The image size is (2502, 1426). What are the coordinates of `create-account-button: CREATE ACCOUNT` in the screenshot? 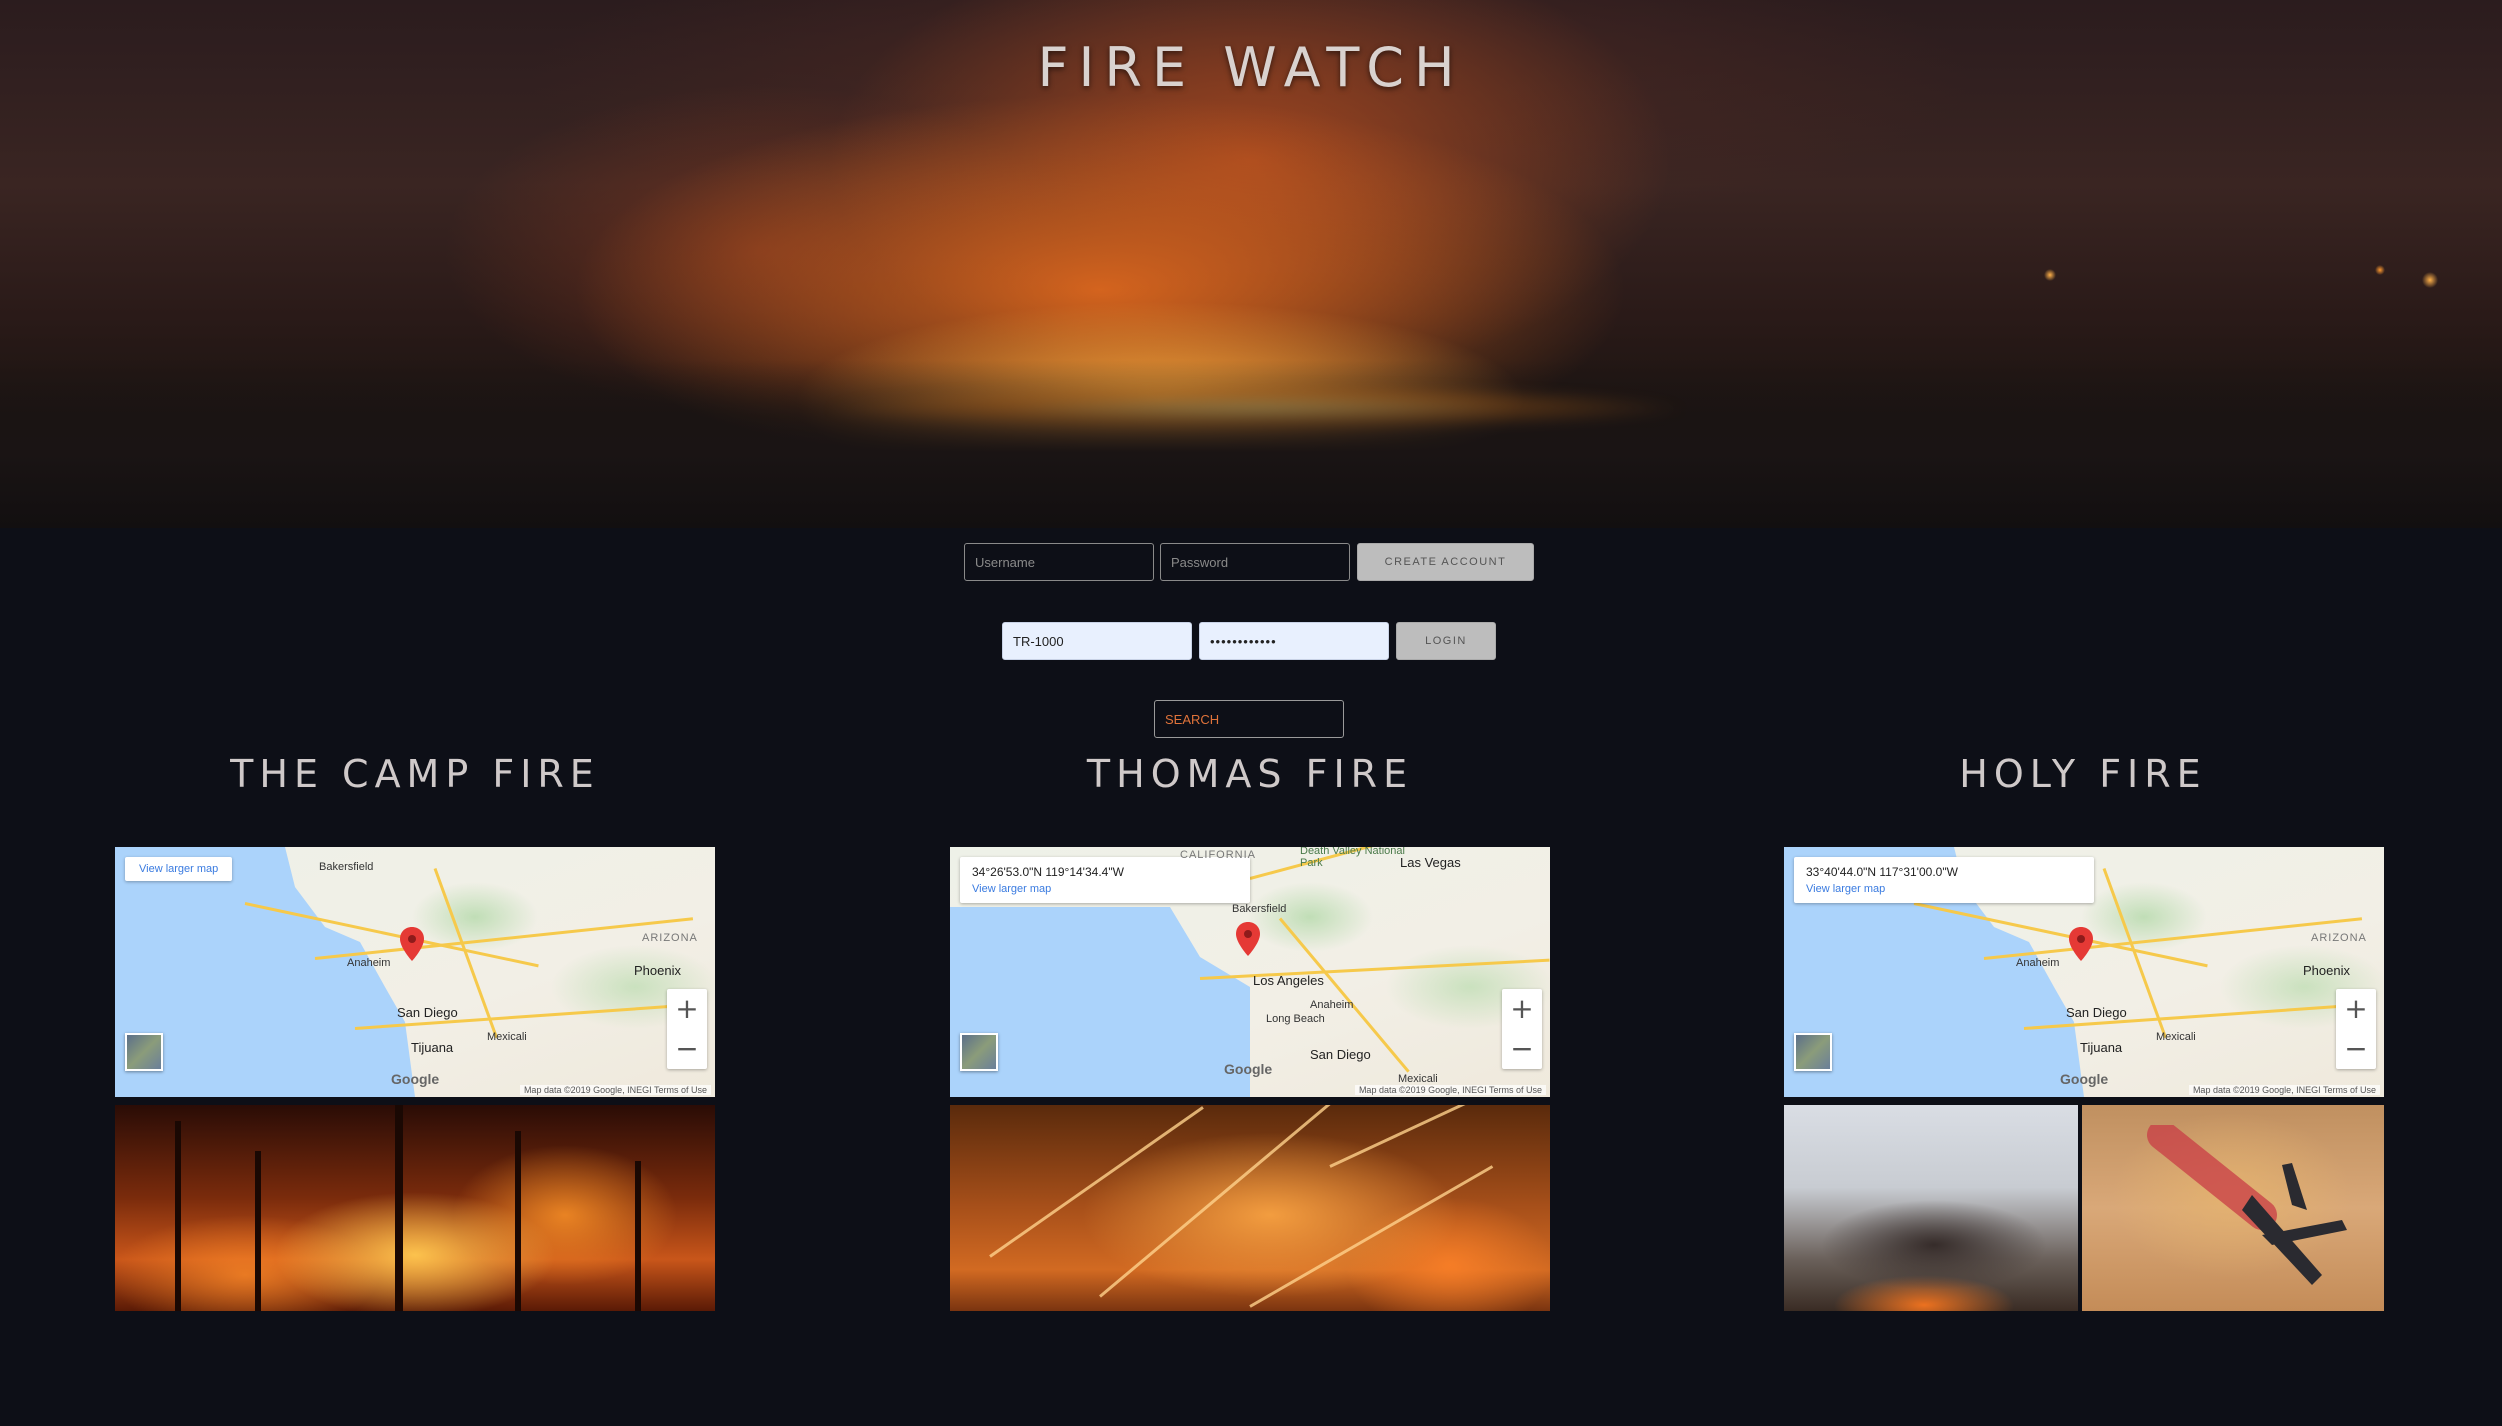 It's located at (1445, 562).